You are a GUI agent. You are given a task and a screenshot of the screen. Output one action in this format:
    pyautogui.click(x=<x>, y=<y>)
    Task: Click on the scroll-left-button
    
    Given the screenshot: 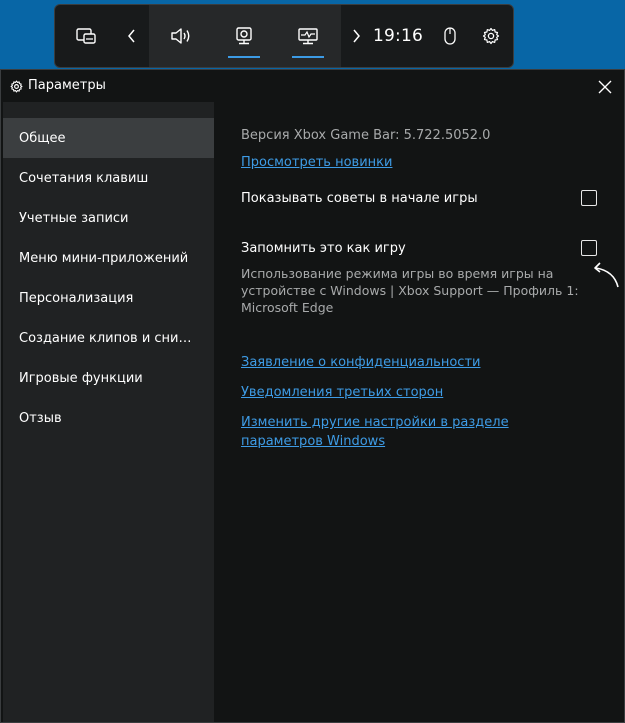 What is the action you would take?
    pyautogui.click(x=132, y=36)
    